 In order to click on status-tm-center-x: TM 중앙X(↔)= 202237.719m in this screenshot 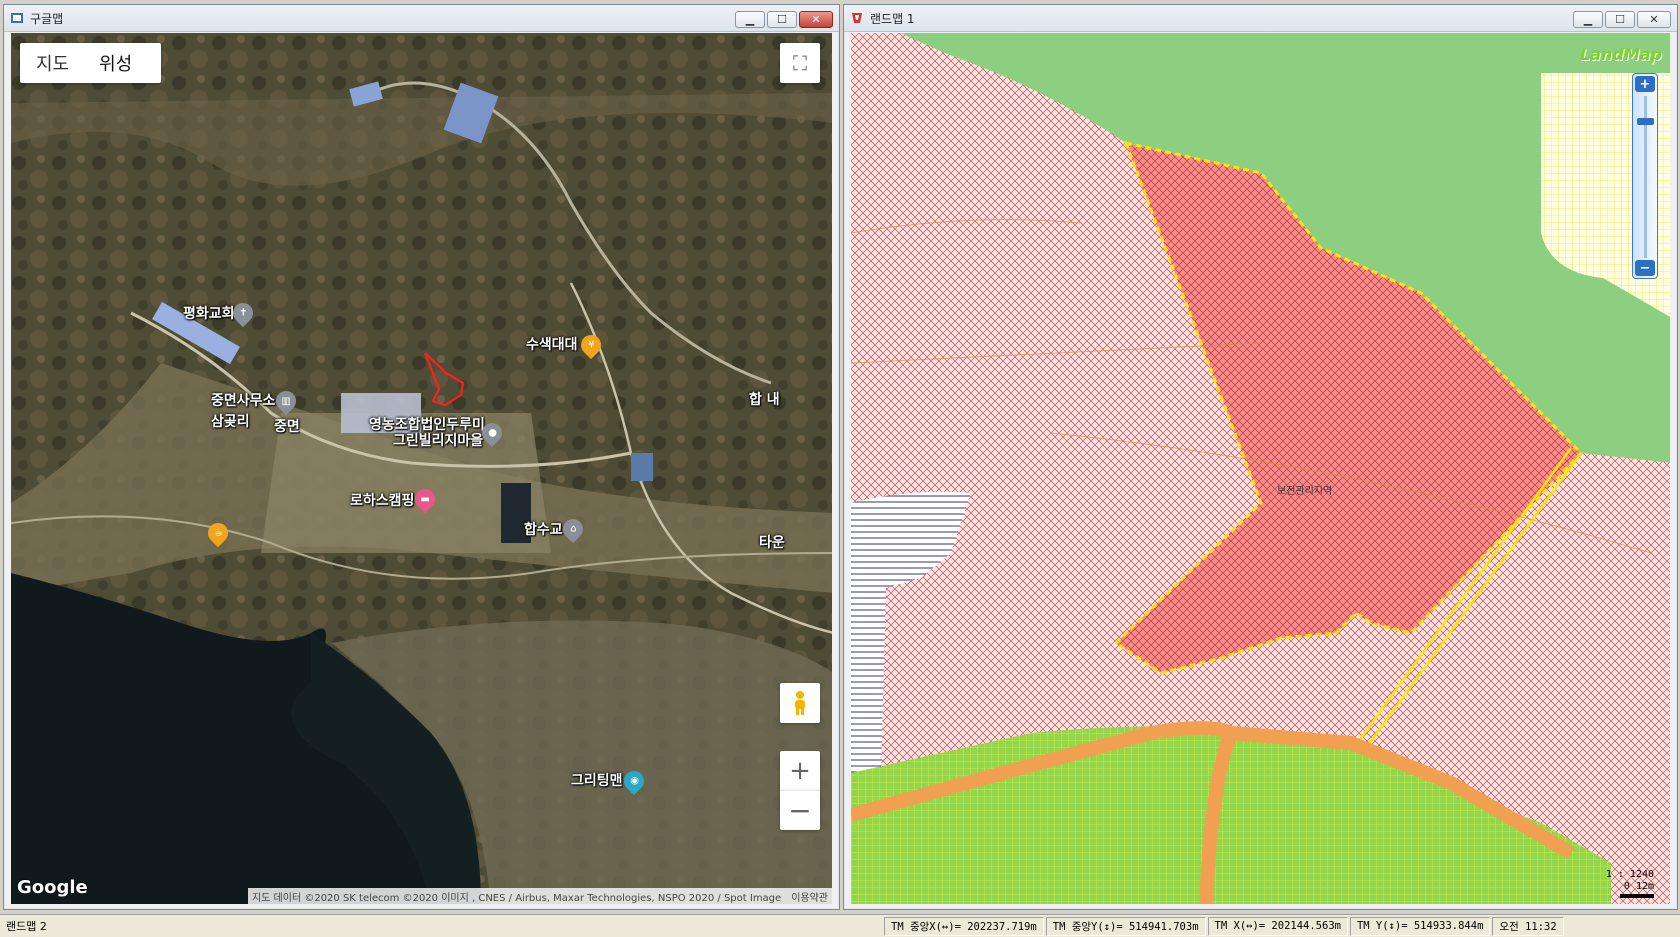, I will do `click(964, 926)`.